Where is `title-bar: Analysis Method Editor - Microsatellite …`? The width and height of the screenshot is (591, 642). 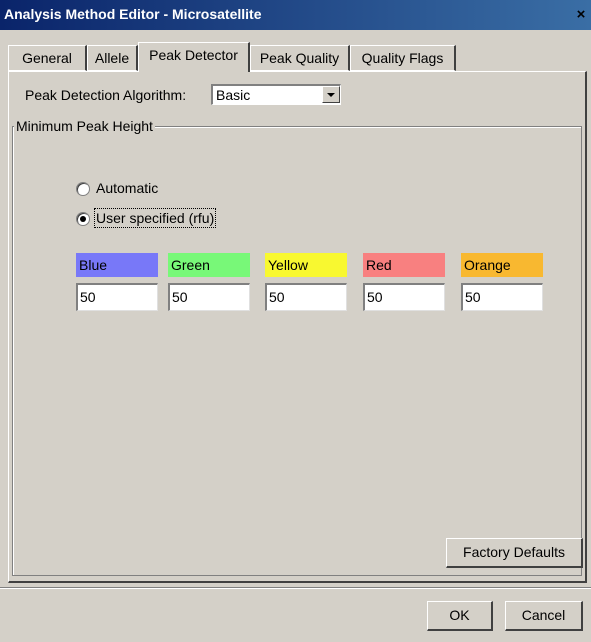
title-bar: Analysis Method Editor - Microsatellite … is located at coordinates (295, 15).